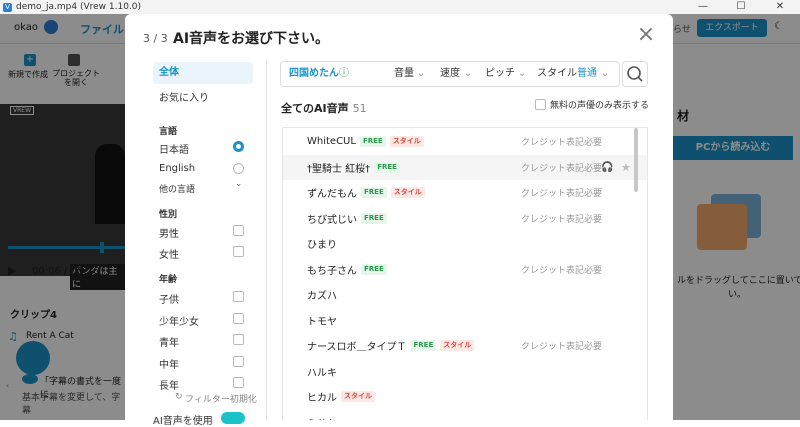  What do you see at coordinates (344, 74) in the screenshot?
I see `info-icon: ⓘ` at bounding box center [344, 74].